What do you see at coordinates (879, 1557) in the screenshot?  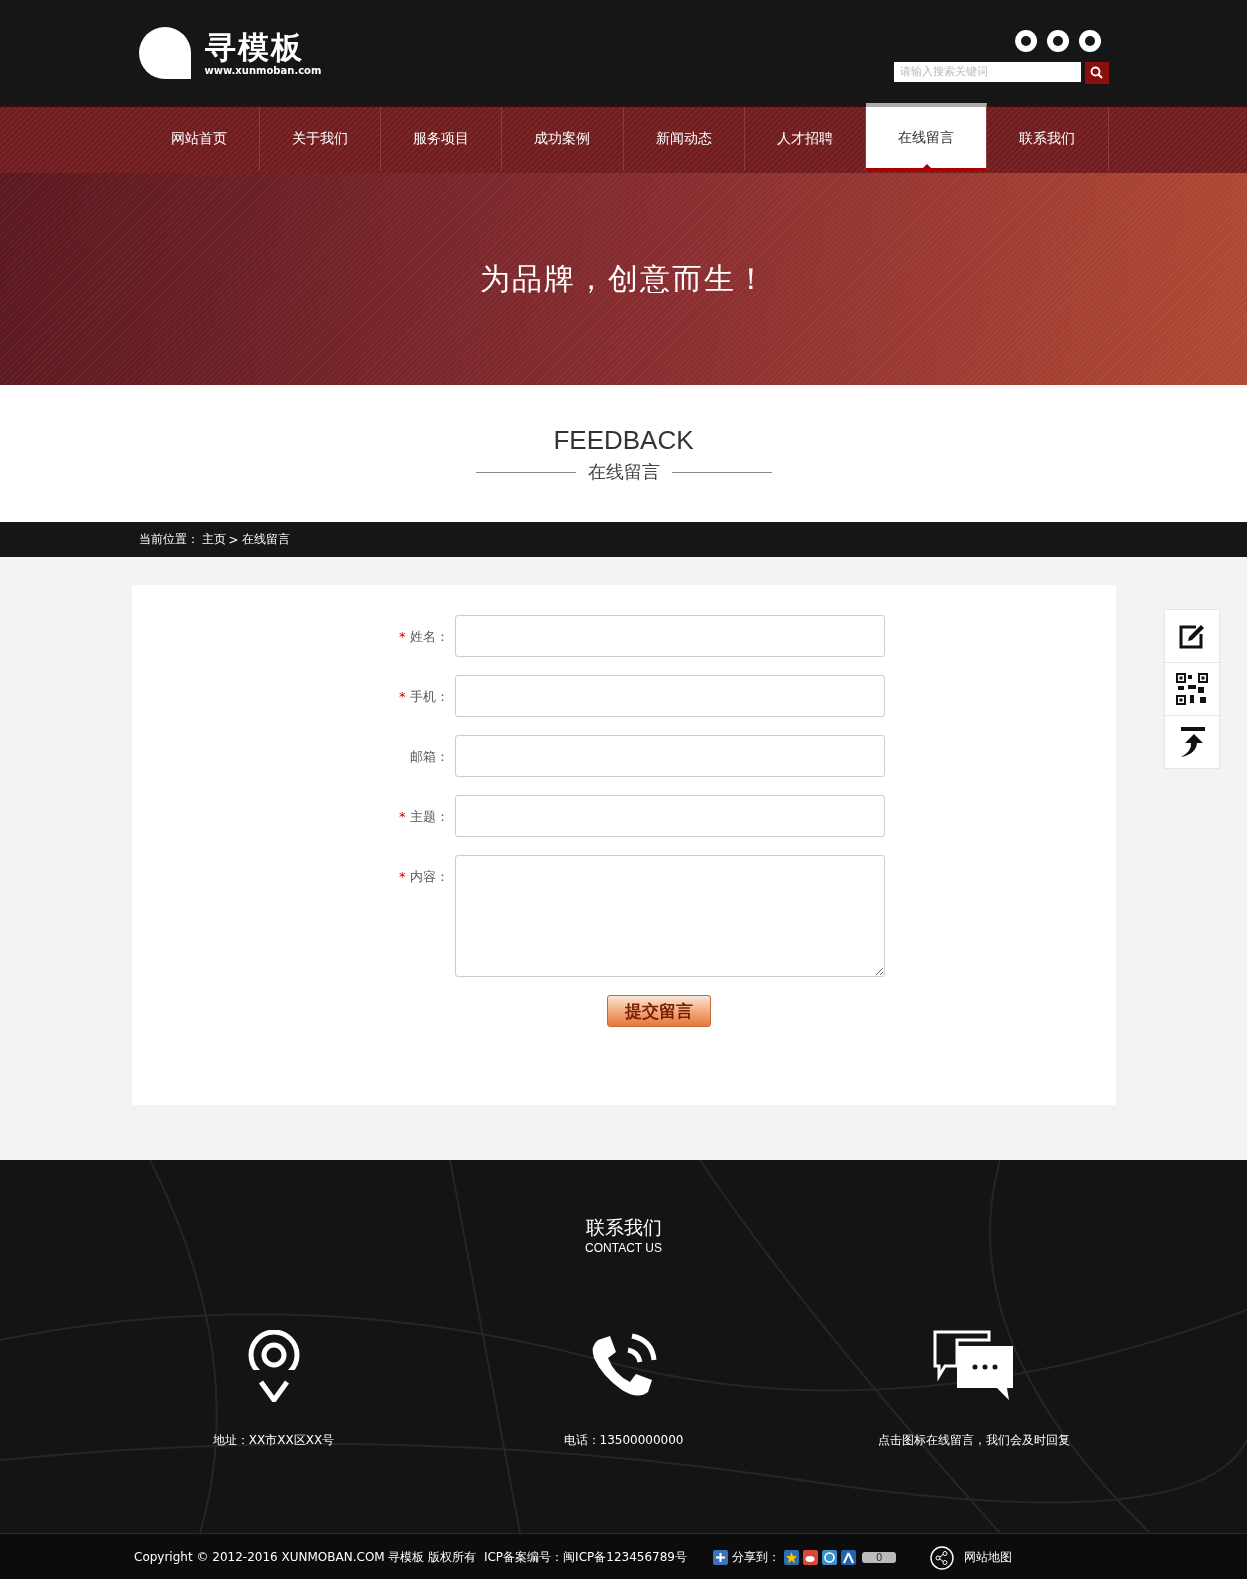 I see `share-count: 0` at bounding box center [879, 1557].